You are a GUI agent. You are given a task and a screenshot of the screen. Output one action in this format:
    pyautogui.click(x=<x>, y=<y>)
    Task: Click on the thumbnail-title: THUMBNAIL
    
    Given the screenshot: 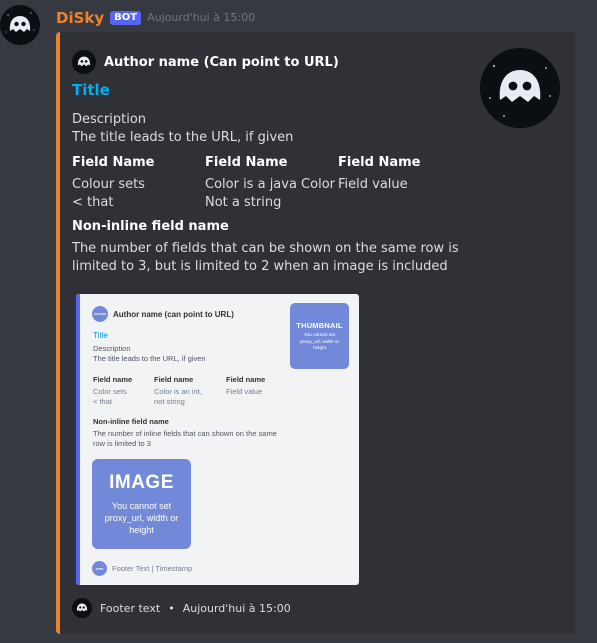 What is the action you would take?
    pyautogui.click(x=319, y=325)
    